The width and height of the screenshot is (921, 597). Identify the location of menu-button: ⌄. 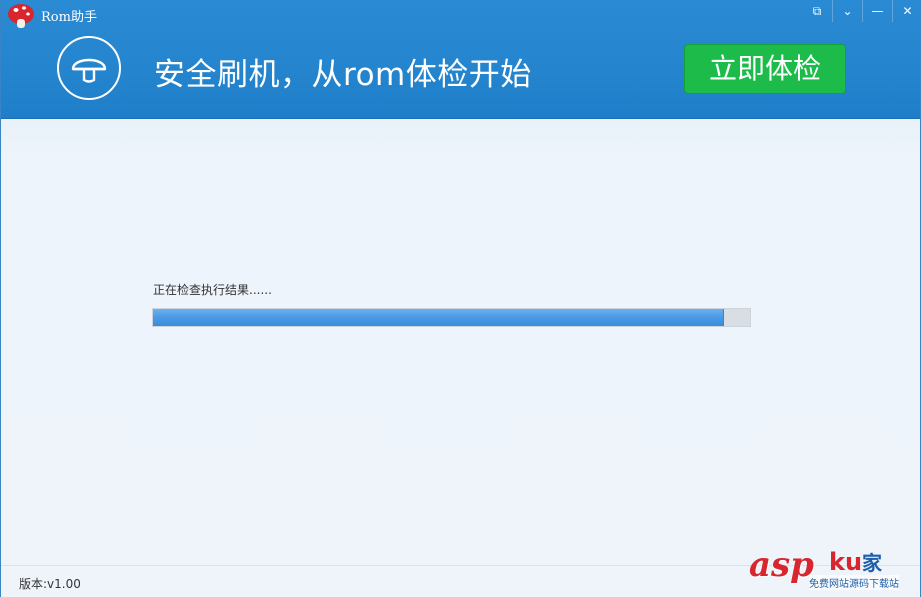
(847, 11).